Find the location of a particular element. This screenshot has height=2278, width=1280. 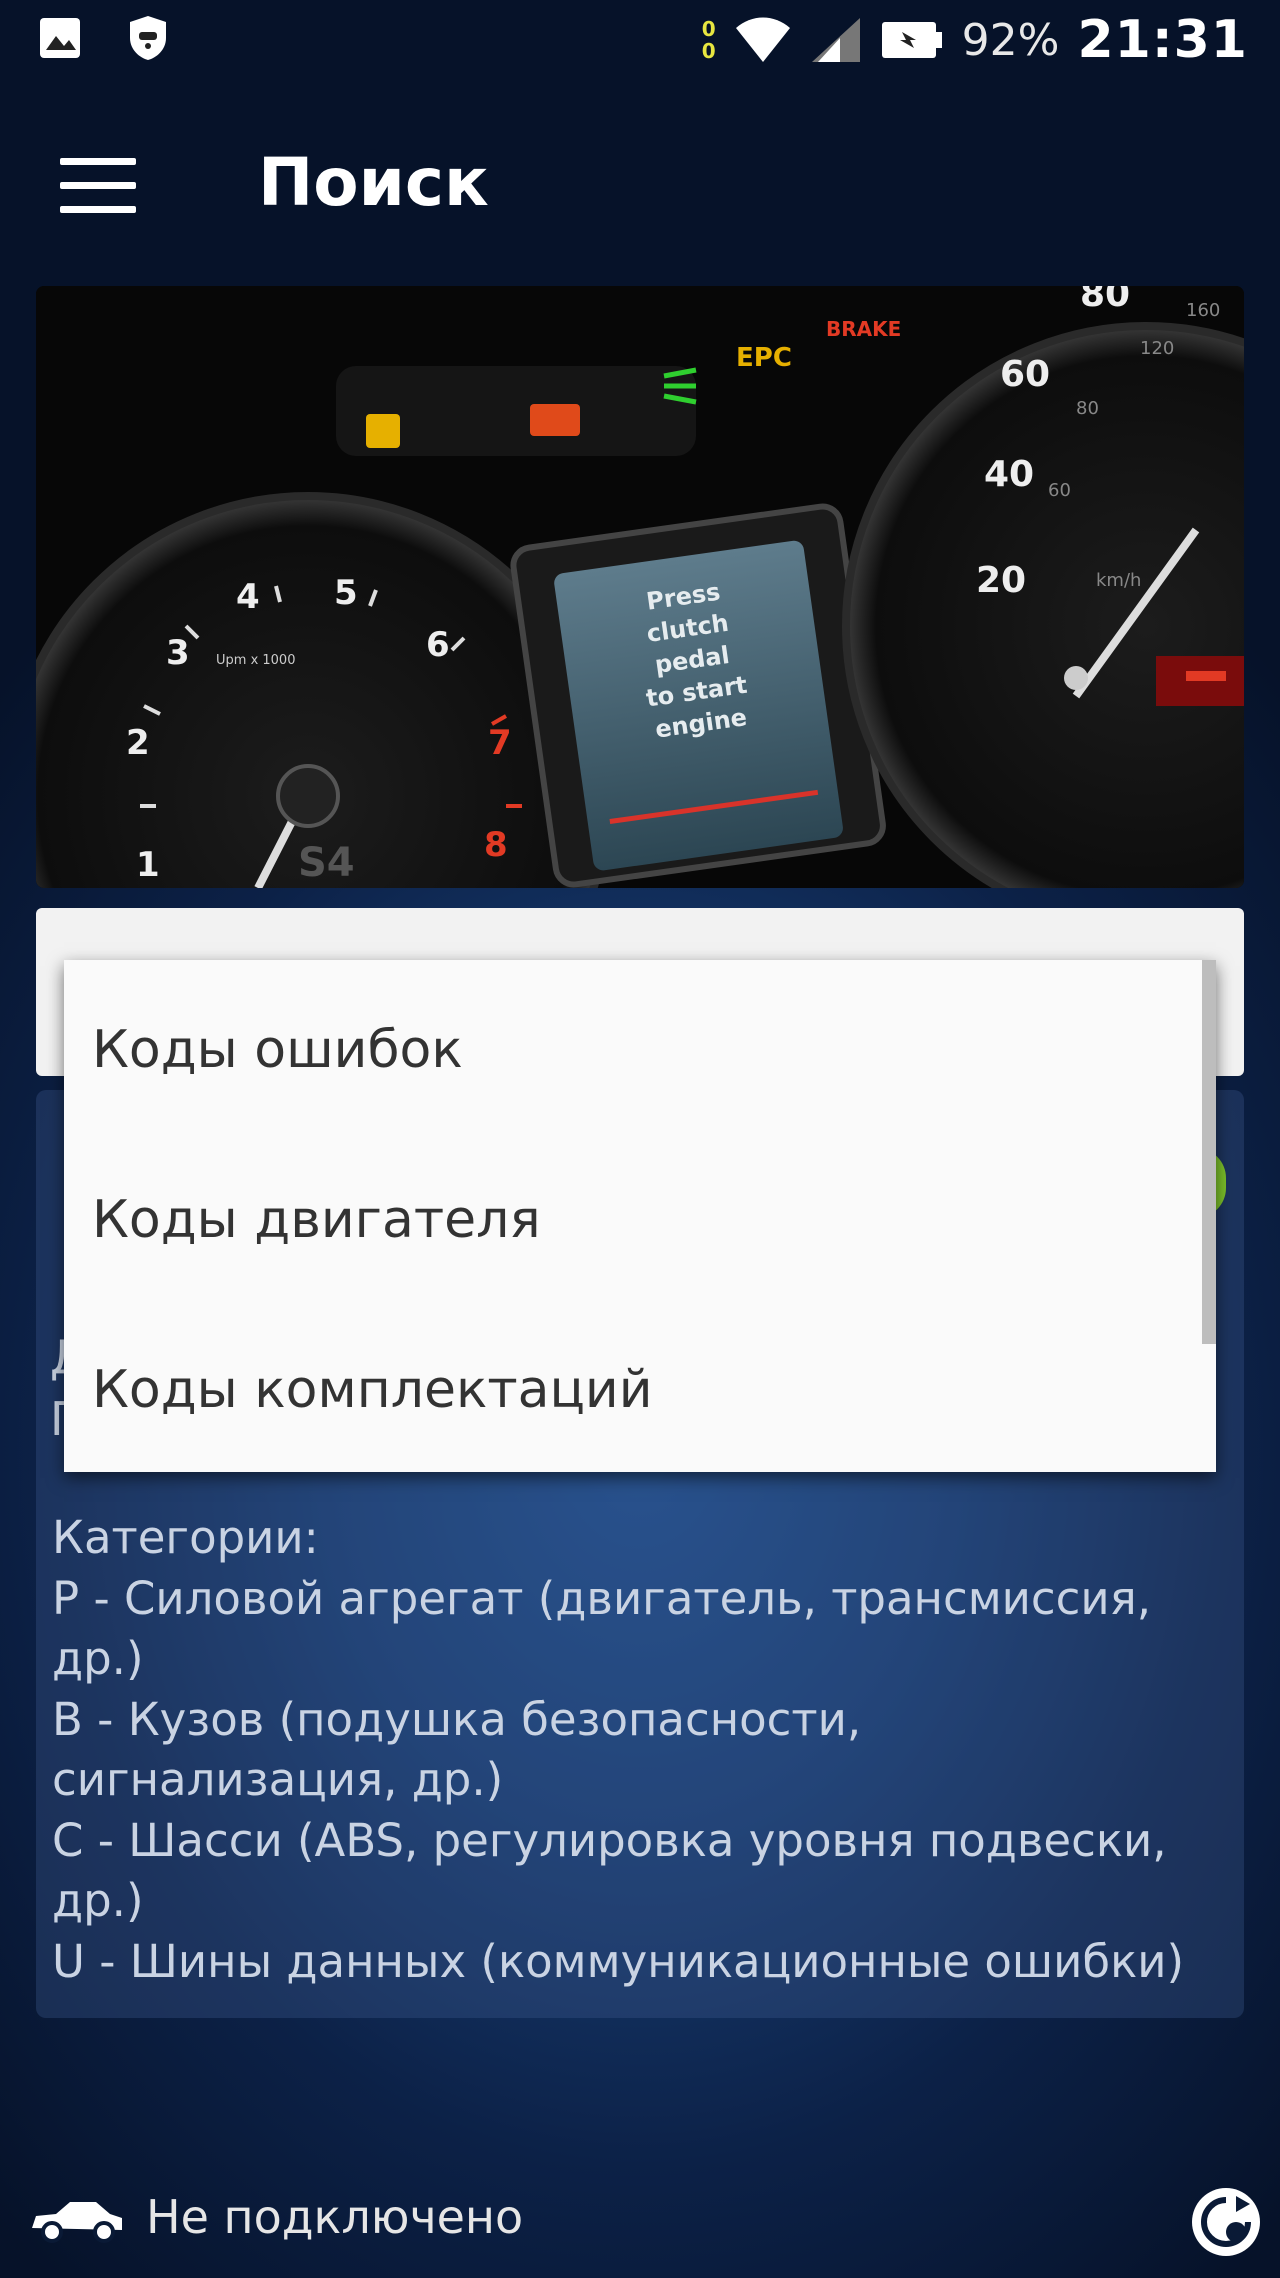

page-title: Поиск is located at coordinates (373, 182).